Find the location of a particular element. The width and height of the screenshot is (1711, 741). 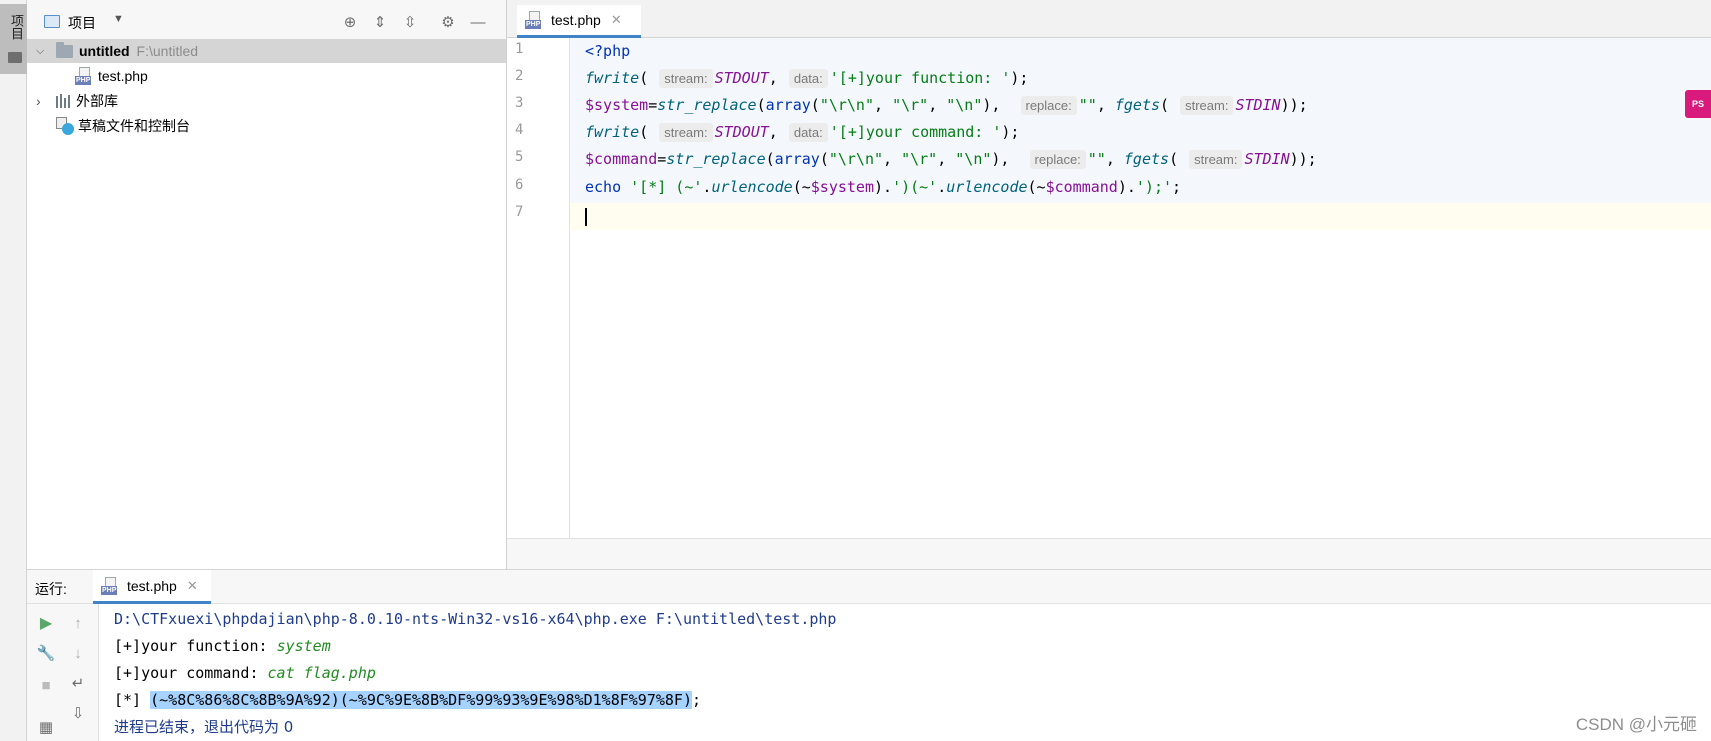

code-line-1: <?php is located at coordinates (608, 51).